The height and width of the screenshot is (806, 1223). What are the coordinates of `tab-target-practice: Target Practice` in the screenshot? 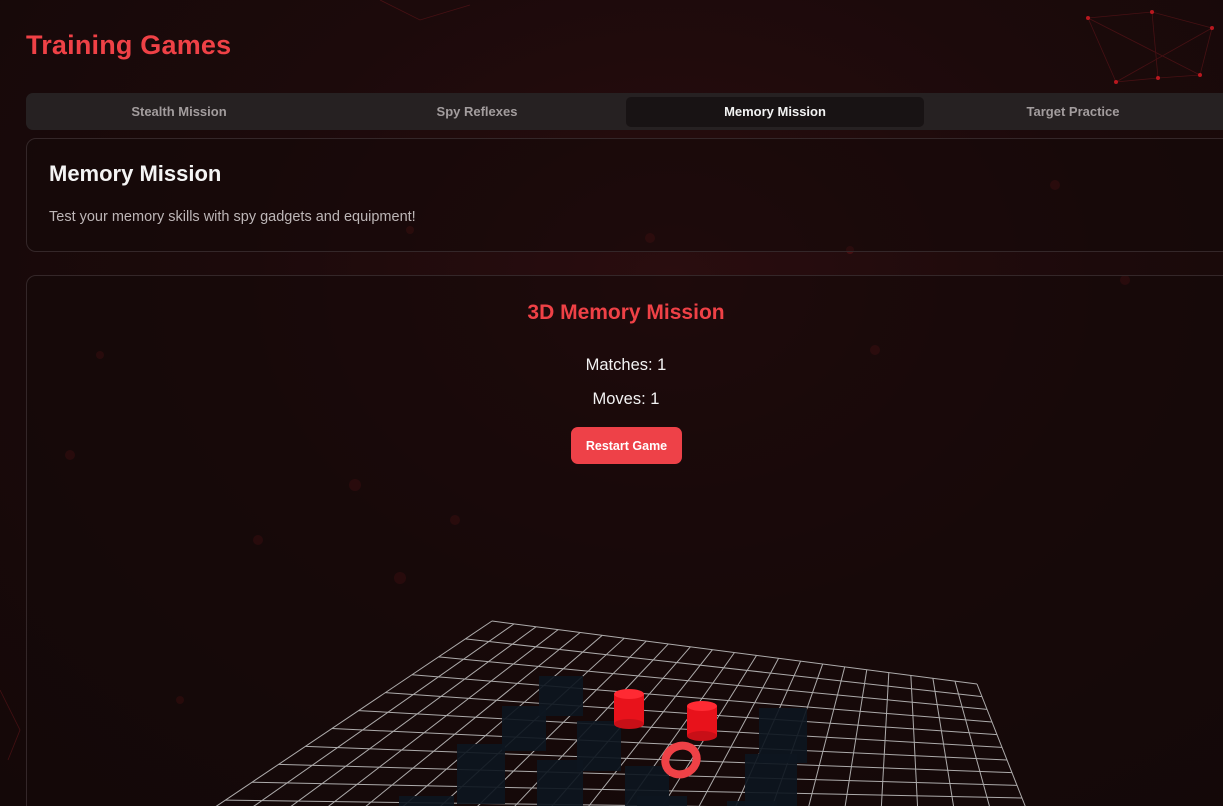 It's located at (1073, 112).